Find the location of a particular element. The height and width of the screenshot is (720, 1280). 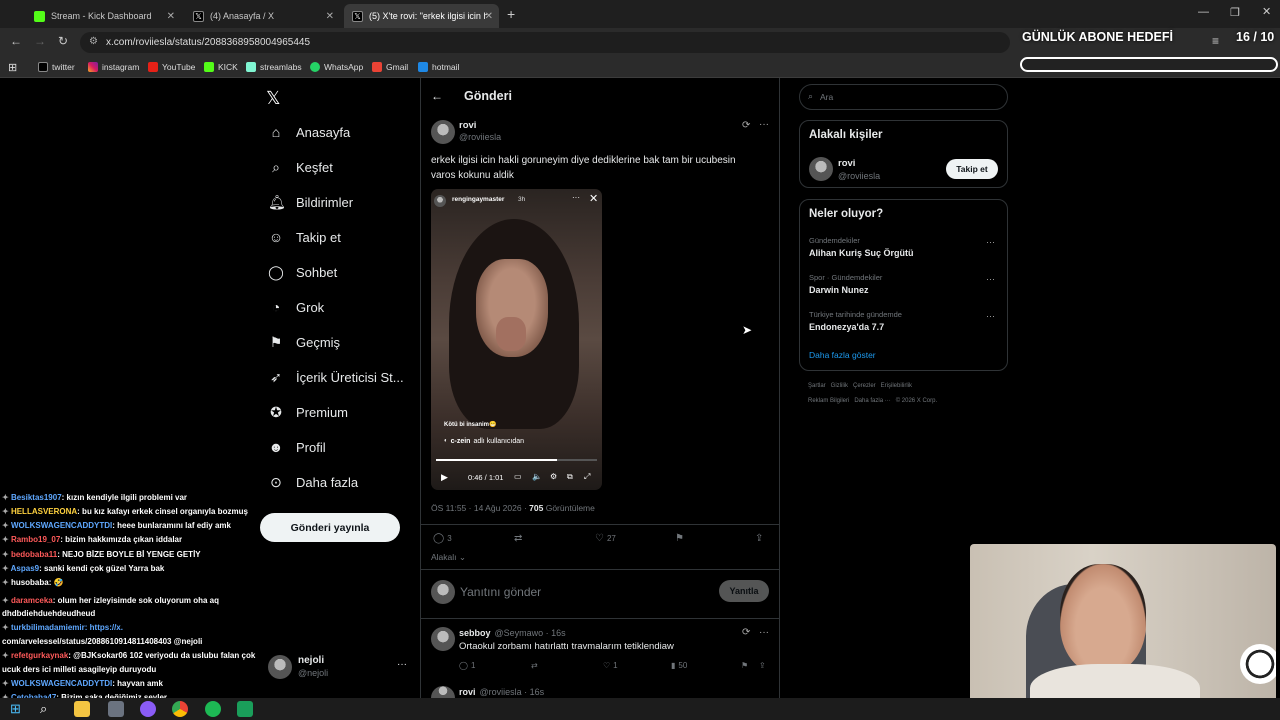

bookmark-whatsapp: WhatsApp is located at coordinates (336, 67).